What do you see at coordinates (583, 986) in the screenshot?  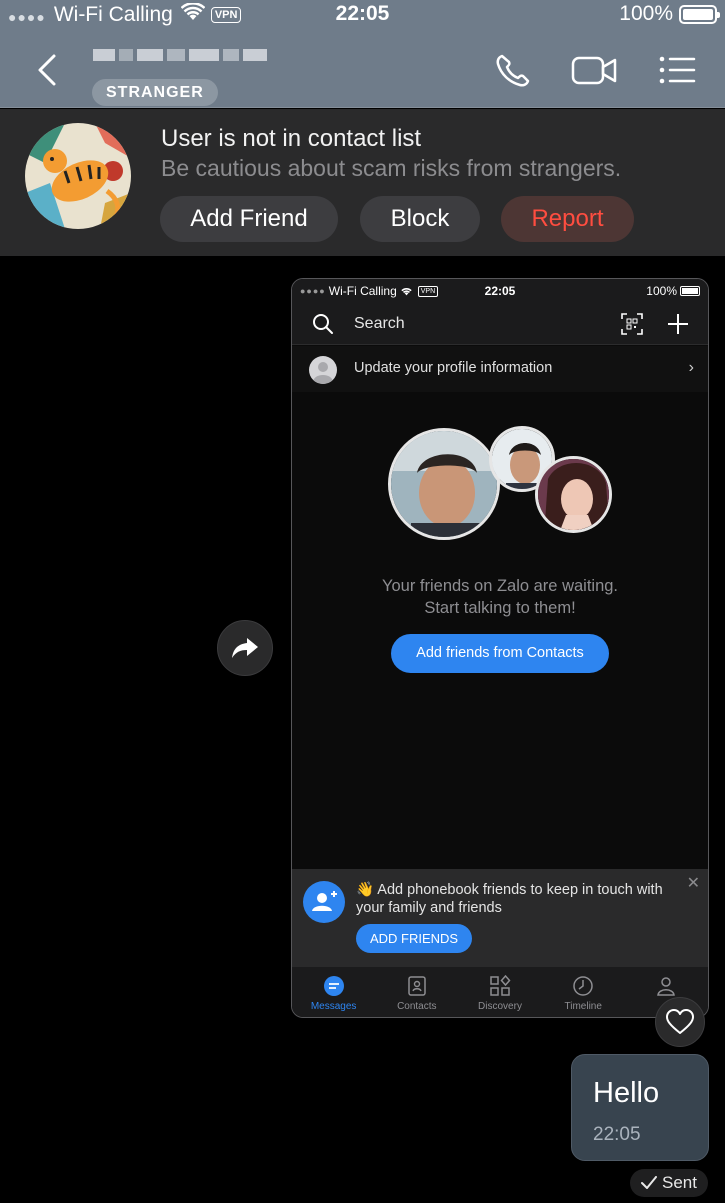 I see `clock-icon` at bounding box center [583, 986].